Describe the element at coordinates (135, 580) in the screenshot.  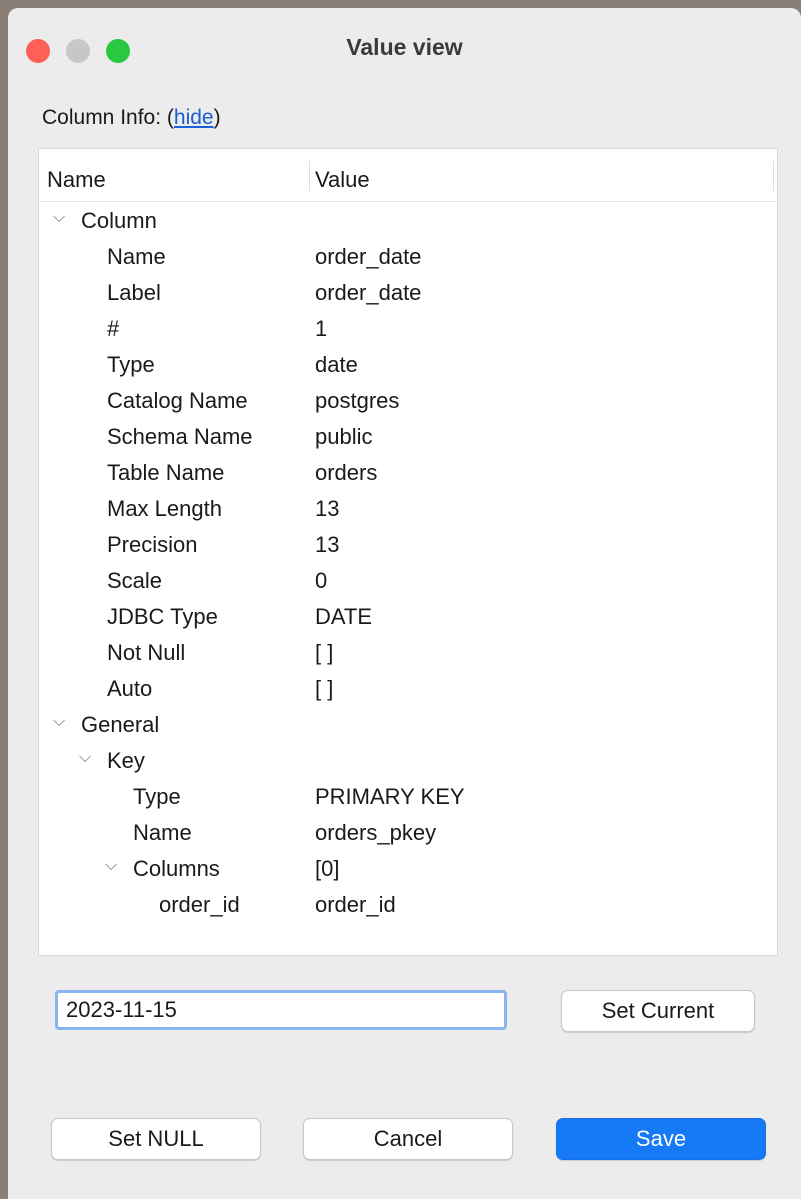
I see `tree-row-name: Scale` at that location.